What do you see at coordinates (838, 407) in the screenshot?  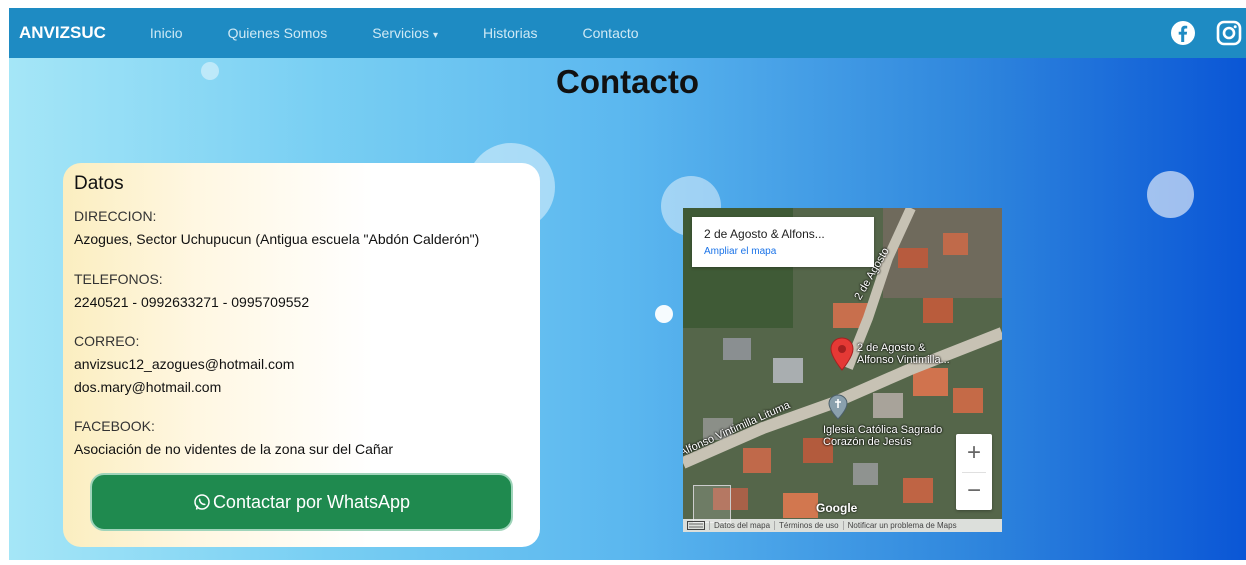 I see `church-pin-icon` at bounding box center [838, 407].